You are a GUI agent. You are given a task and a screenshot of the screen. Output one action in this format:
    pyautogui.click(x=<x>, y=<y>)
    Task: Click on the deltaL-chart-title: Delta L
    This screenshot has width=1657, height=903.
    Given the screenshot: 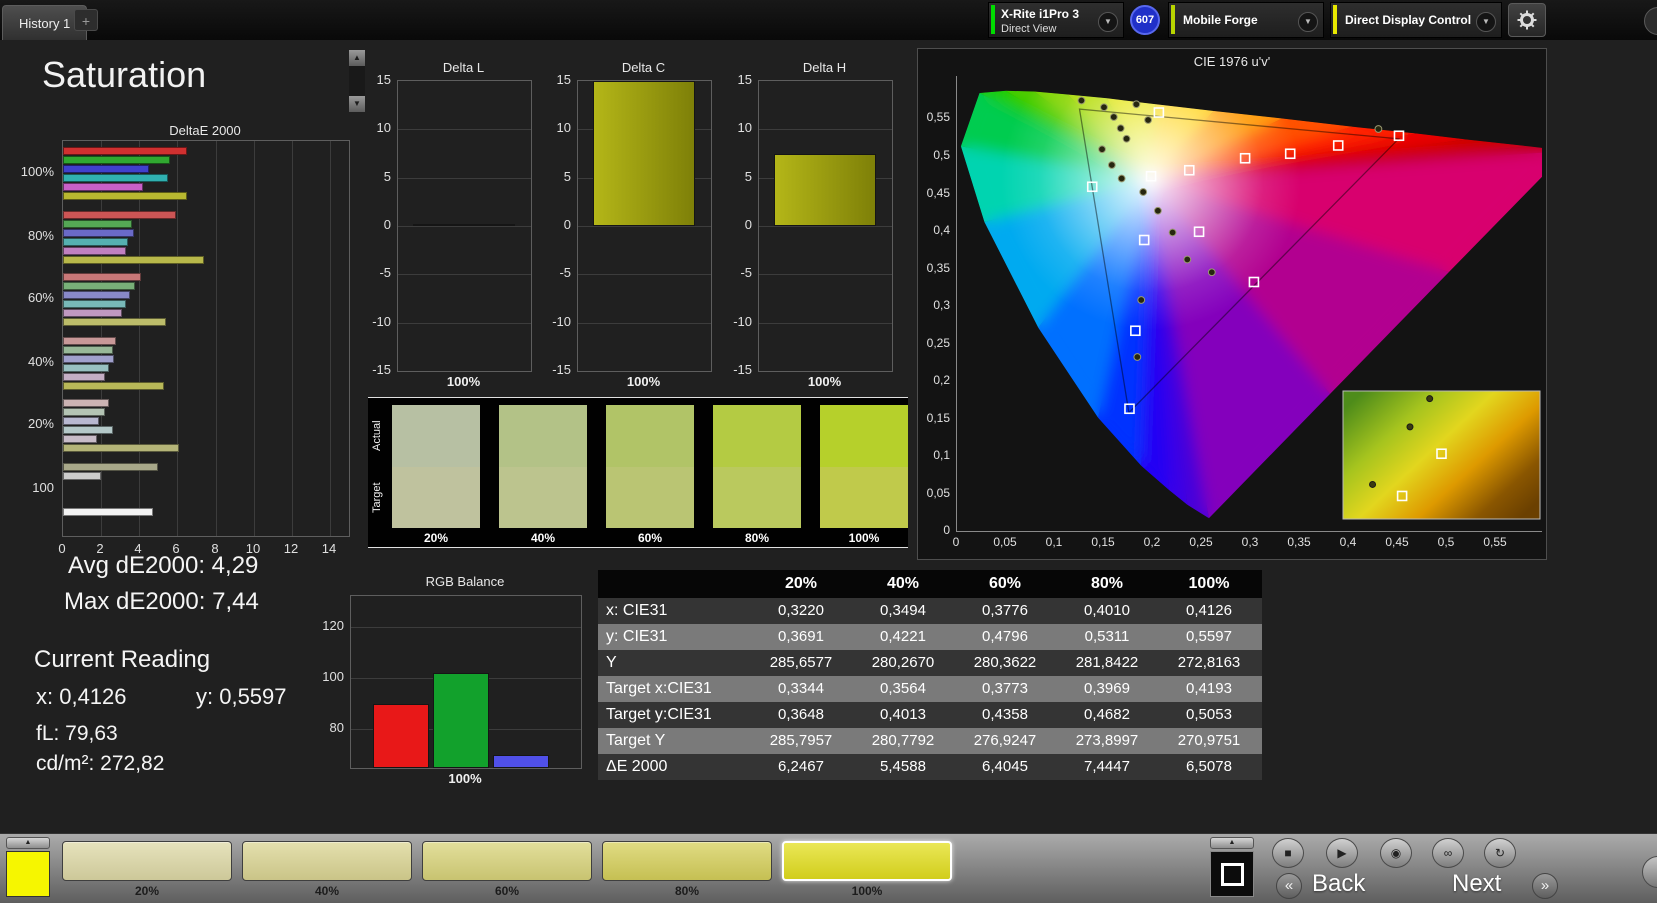 What is the action you would take?
    pyautogui.click(x=463, y=67)
    